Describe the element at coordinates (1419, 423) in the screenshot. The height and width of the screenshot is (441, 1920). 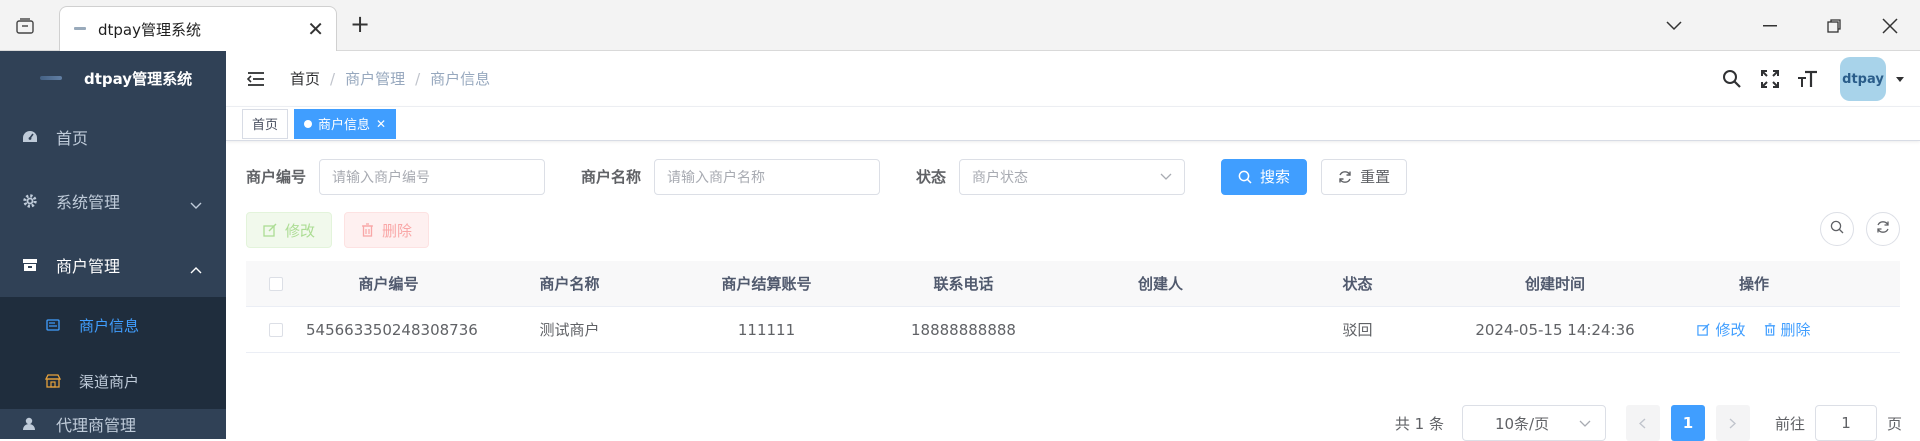
I see `pagination-total: 共 1 条` at that location.